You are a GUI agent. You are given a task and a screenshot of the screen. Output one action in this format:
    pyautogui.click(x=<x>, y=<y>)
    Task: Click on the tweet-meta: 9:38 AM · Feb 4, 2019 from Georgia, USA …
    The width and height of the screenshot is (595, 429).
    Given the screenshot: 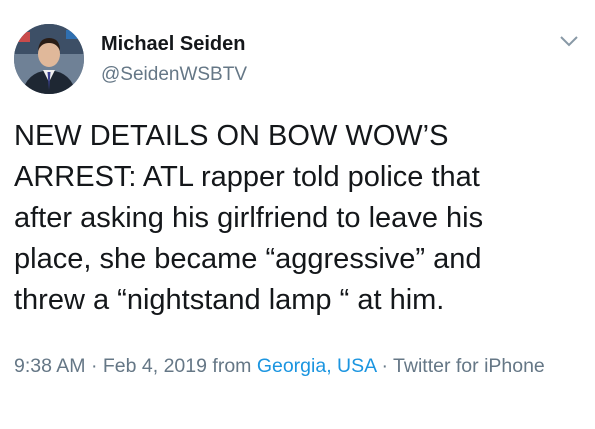 What is the action you would take?
    pyautogui.click(x=299, y=366)
    